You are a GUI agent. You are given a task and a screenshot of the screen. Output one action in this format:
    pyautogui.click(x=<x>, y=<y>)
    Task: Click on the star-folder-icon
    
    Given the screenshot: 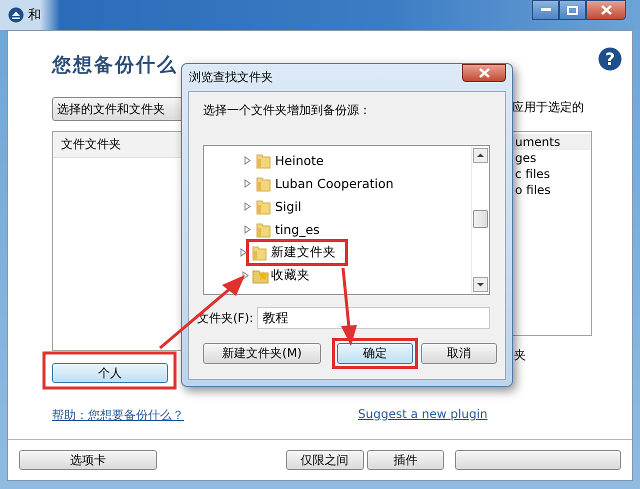 What is the action you would take?
    pyautogui.click(x=260, y=276)
    